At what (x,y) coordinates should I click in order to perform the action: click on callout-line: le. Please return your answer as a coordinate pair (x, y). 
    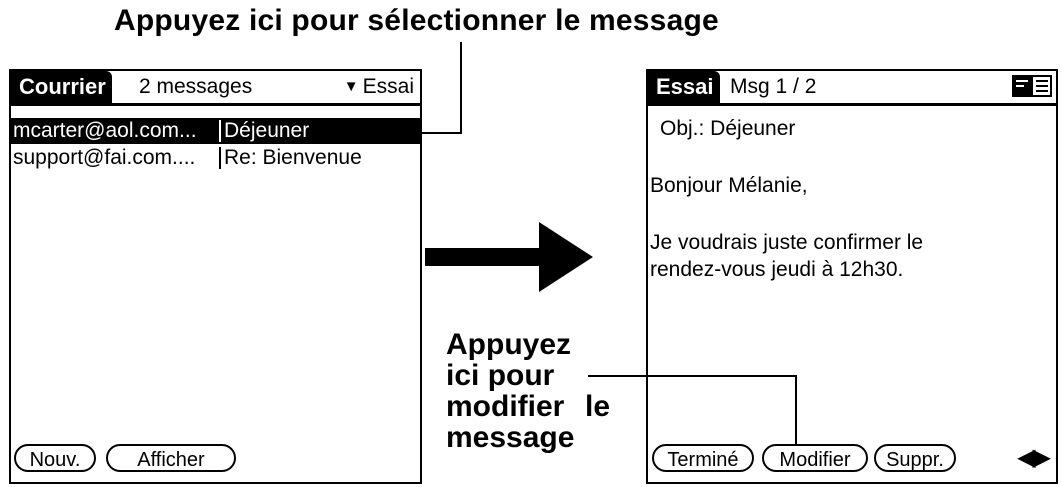
    Looking at the image, I should click on (598, 406).